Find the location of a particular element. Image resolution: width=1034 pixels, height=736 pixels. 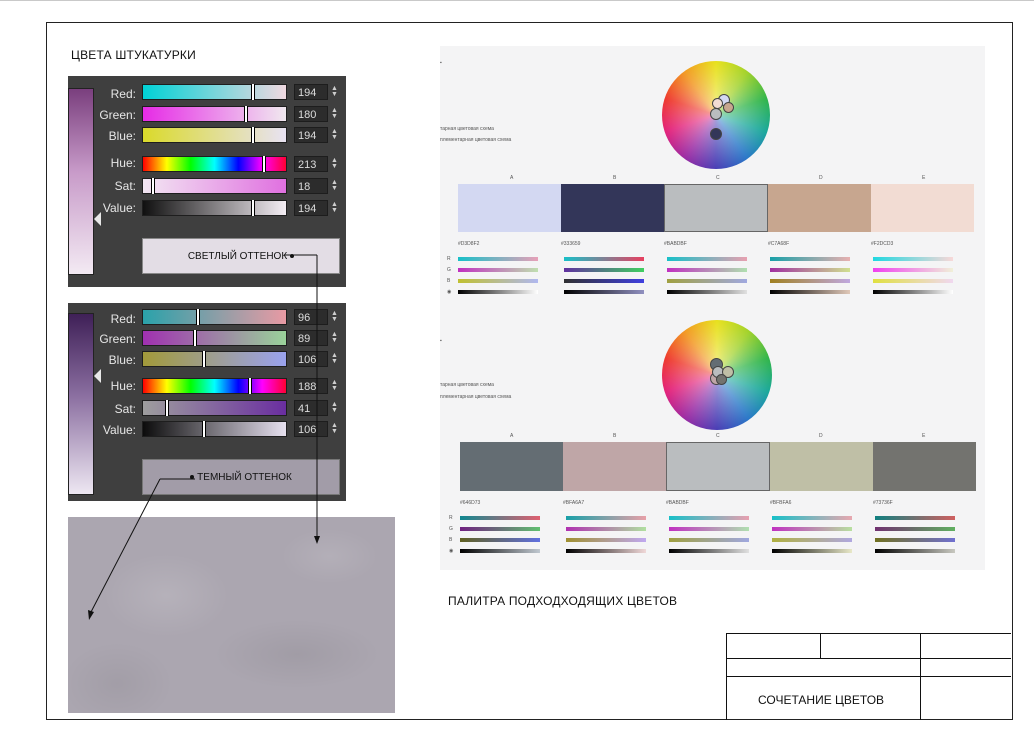

wheel-point-d is located at coordinates (728, 107).